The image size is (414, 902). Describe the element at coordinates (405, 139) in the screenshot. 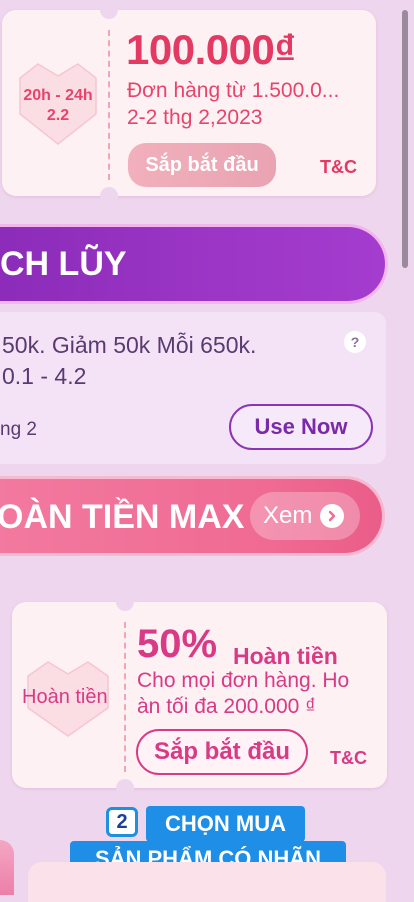

I see `scrollbar` at that location.